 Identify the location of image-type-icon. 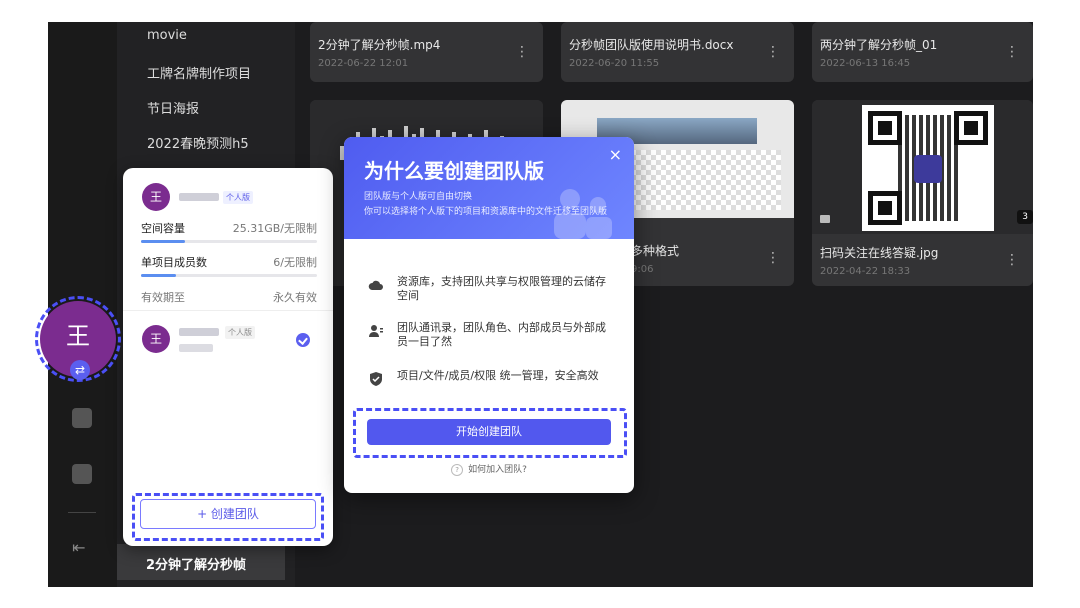
(825, 219).